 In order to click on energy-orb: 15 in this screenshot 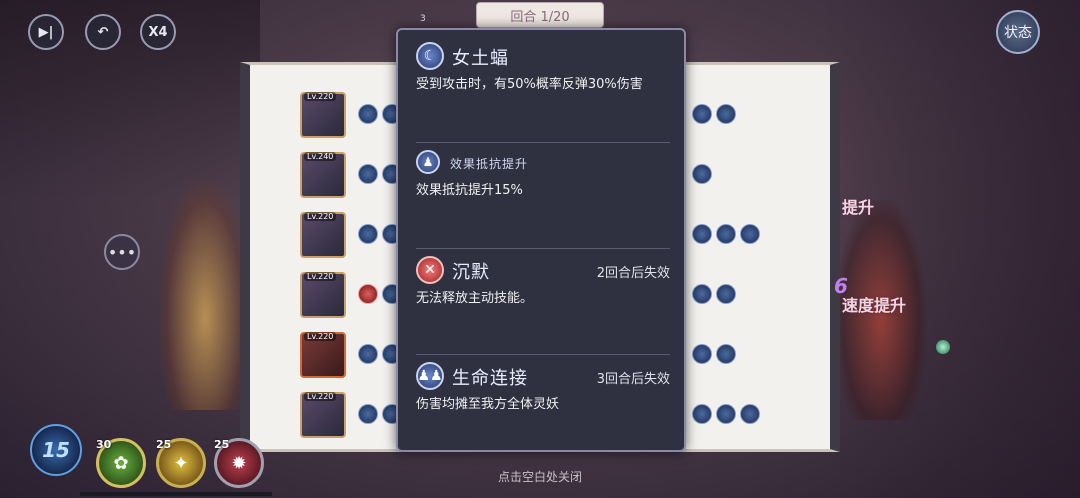, I will do `click(56, 450)`.